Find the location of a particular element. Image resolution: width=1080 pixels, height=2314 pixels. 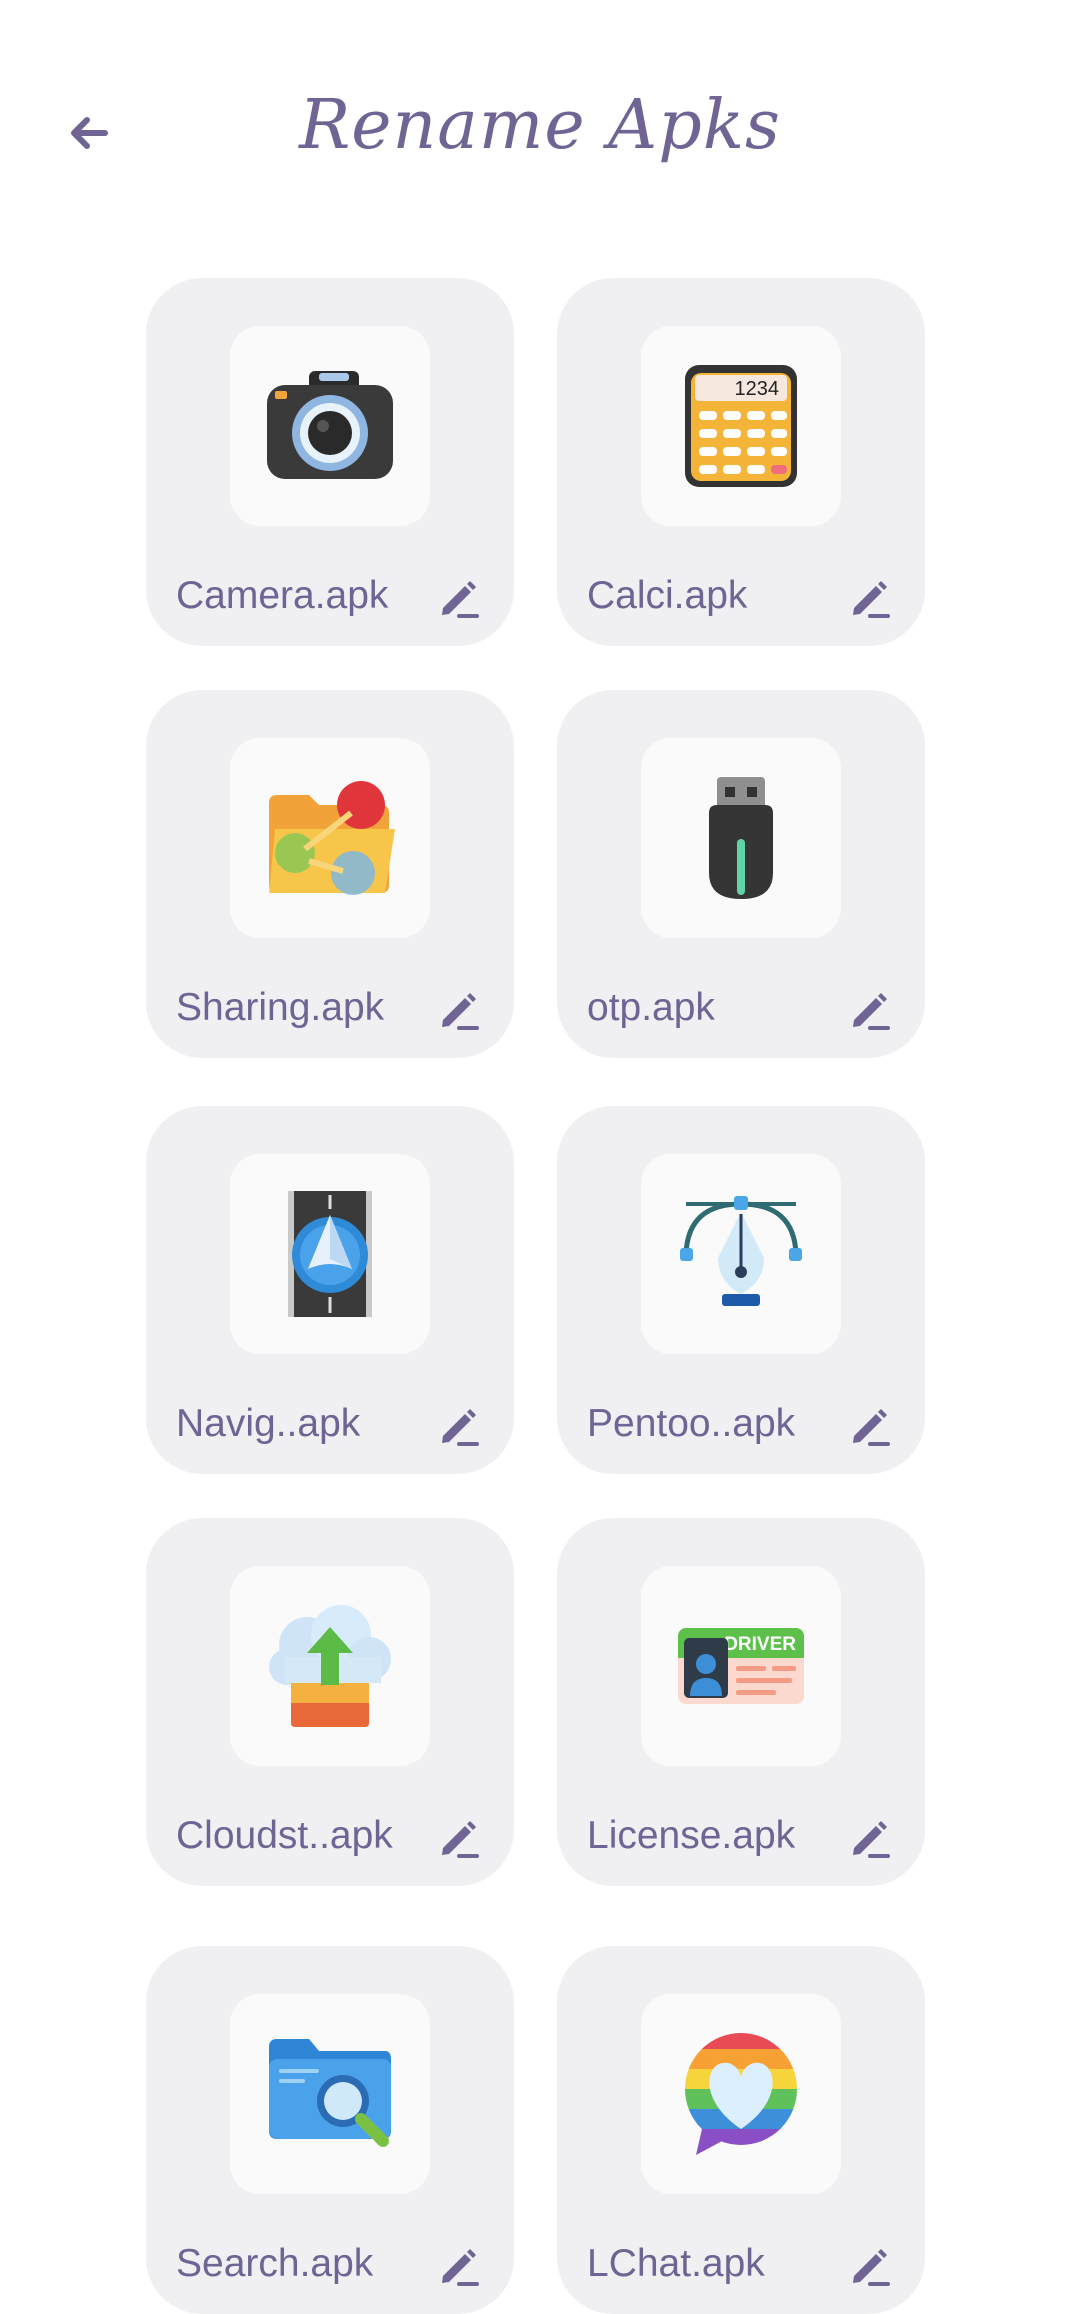

usb-drive-icon is located at coordinates (741, 838).